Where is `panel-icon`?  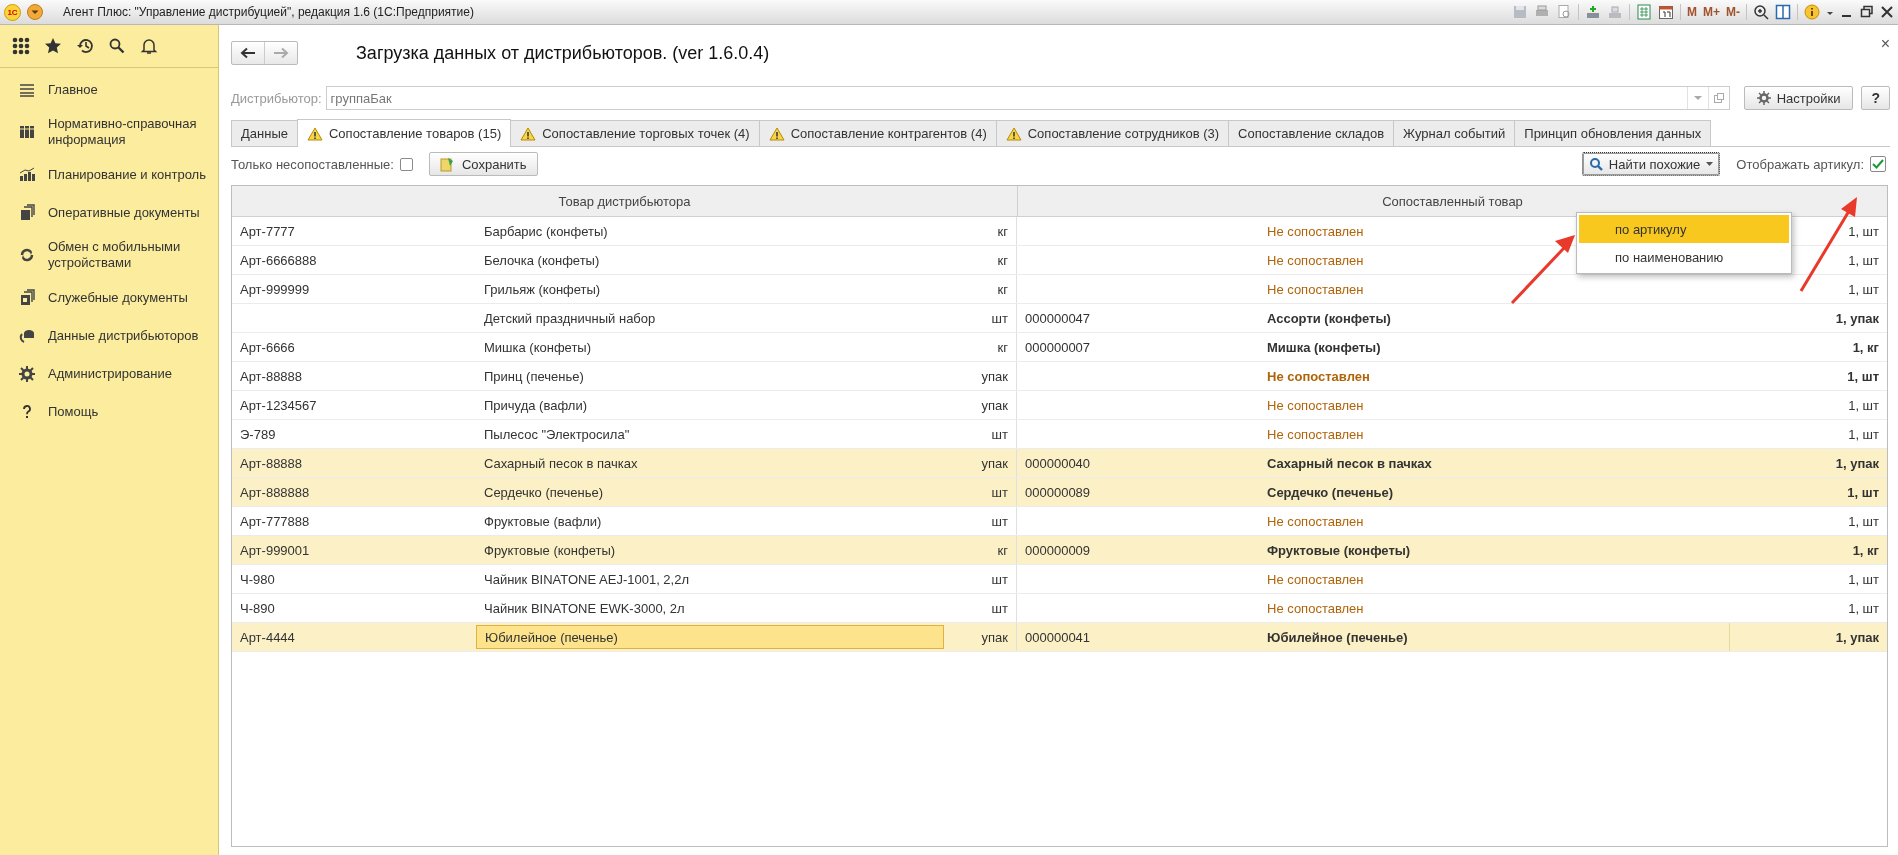
panel-icon is located at coordinates (1783, 12).